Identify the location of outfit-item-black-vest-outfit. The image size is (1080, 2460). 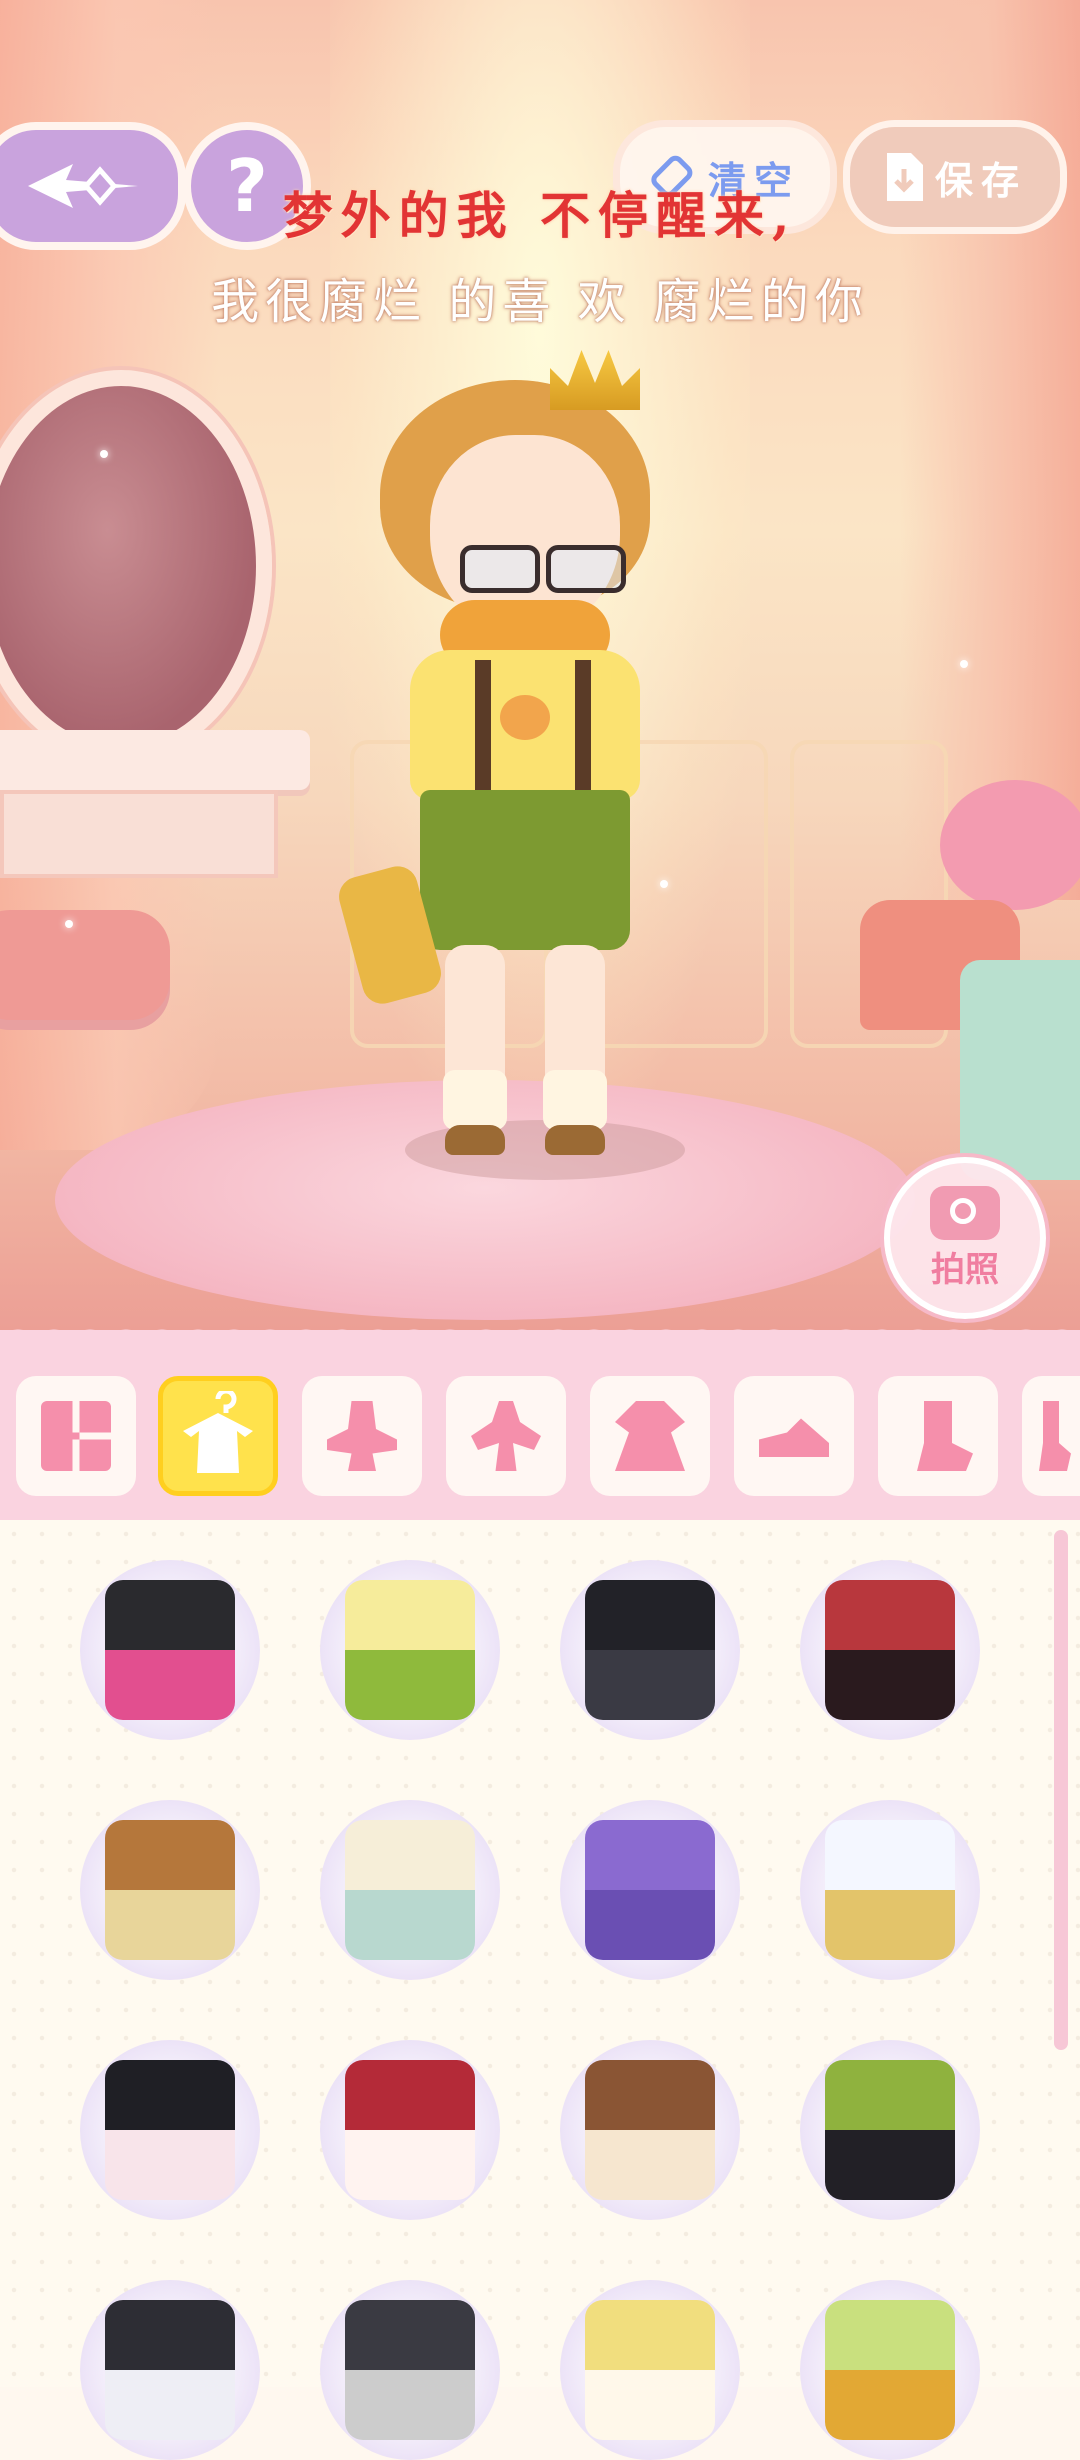
(170, 2370).